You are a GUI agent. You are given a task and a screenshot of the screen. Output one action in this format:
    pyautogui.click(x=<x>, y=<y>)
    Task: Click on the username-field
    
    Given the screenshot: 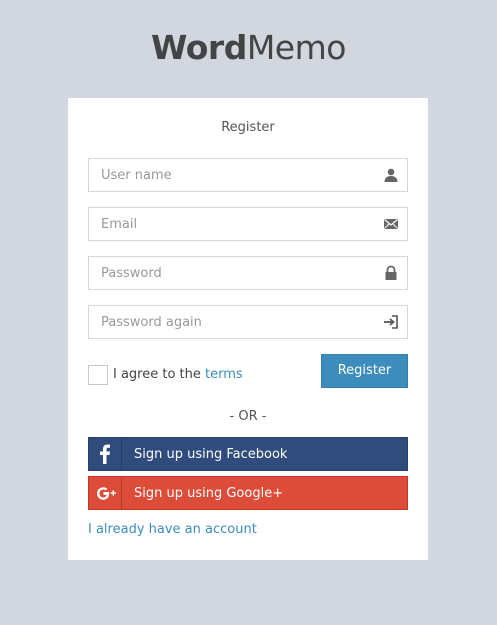 What is the action you would take?
    pyautogui.click(x=248, y=175)
    